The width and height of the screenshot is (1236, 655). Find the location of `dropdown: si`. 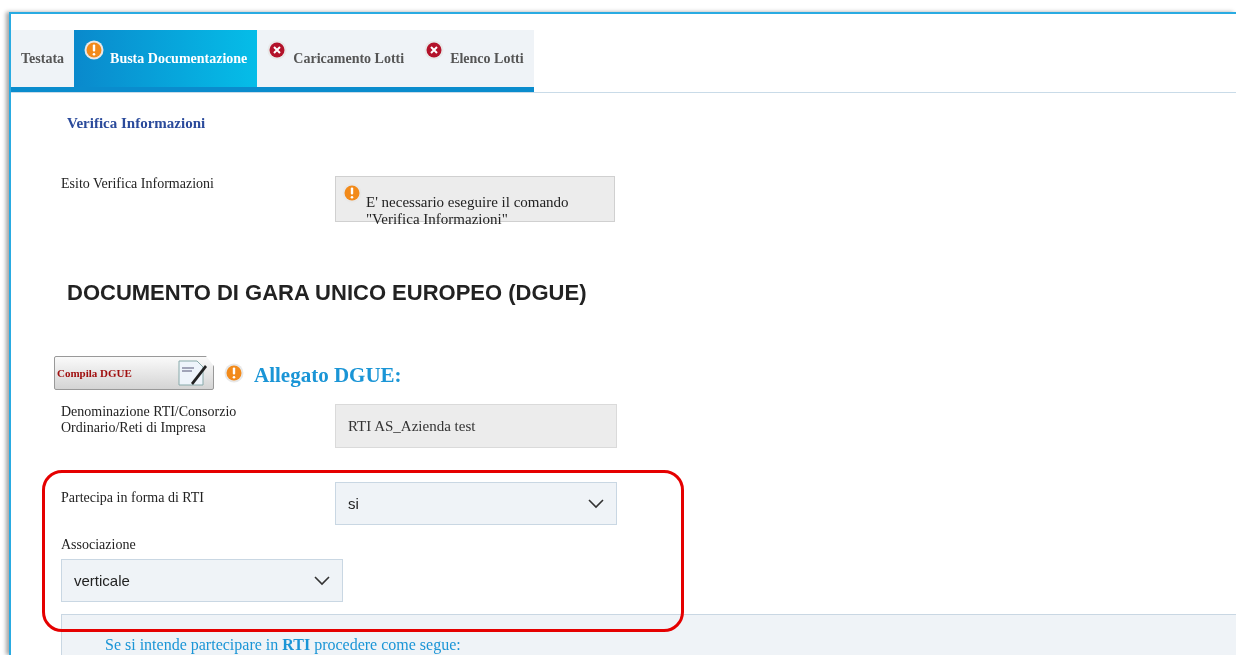

dropdown: si is located at coordinates (476, 503).